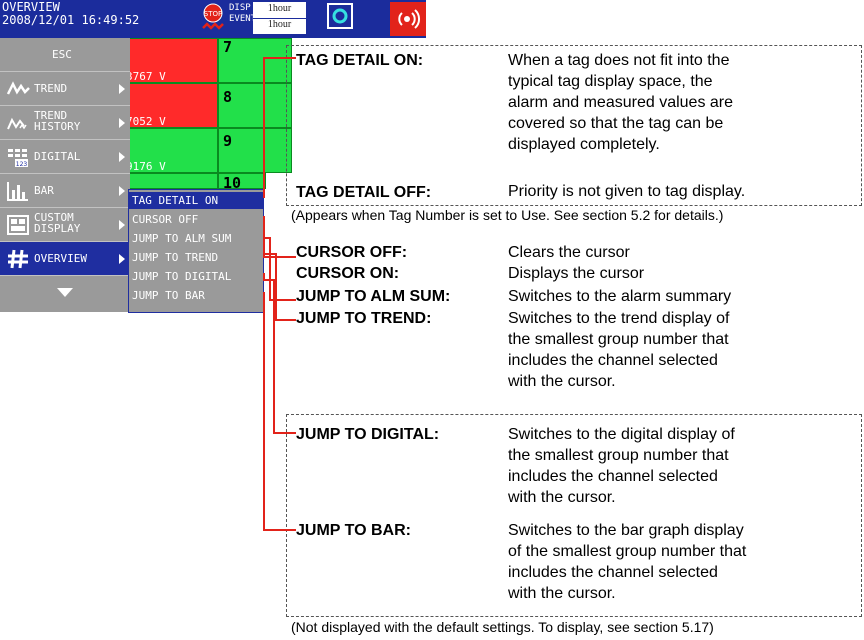 The width and height of the screenshot is (864, 640). Describe the element at coordinates (620, 296) in the screenshot. I see `jump-to-alm-sum-desc: Switches to the alarm summary` at that location.